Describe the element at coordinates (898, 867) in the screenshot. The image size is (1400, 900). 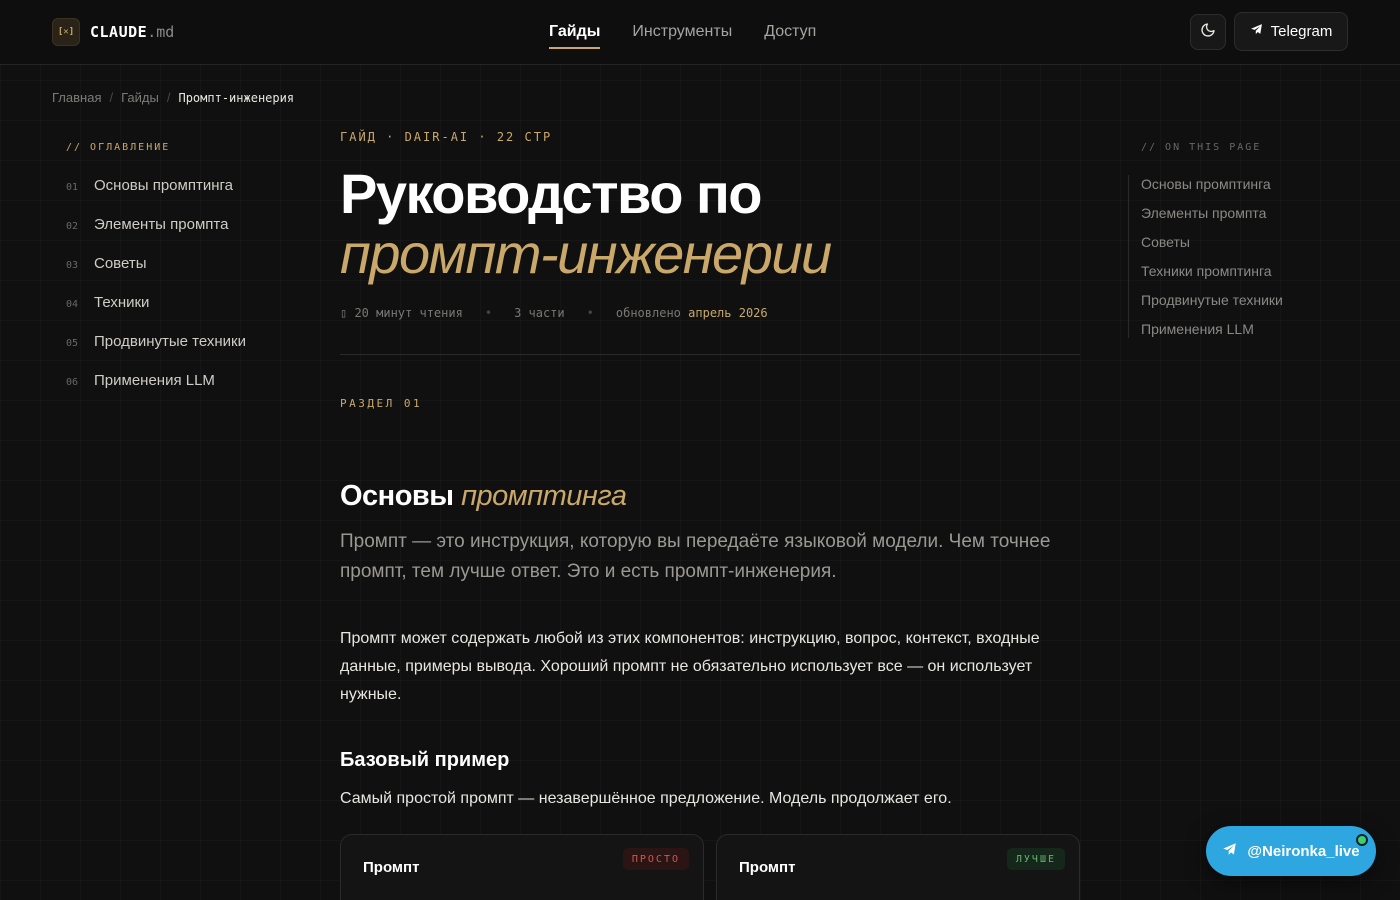
I see `prompt-example-card: Промпт ЛУЧШЕ` at that location.